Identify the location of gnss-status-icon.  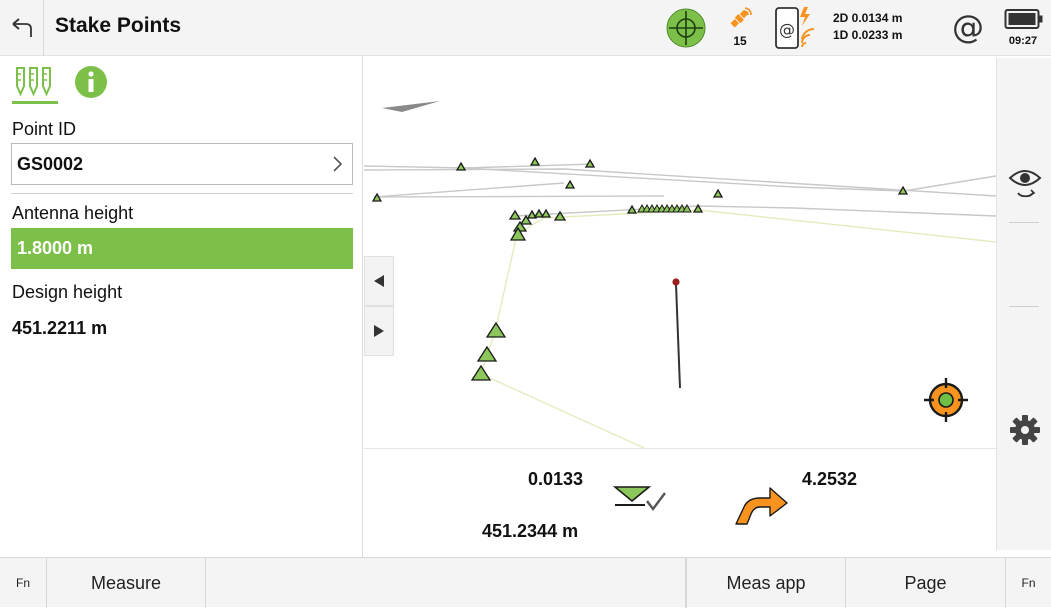
(686, 30).